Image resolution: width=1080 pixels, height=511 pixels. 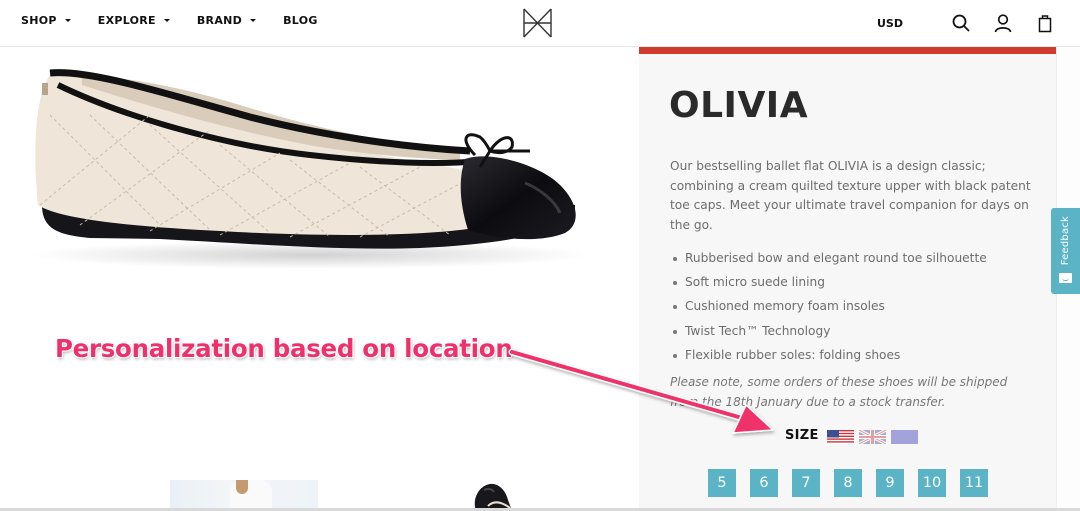 I want to click on size-button: 5, so click(x=722, y=483).